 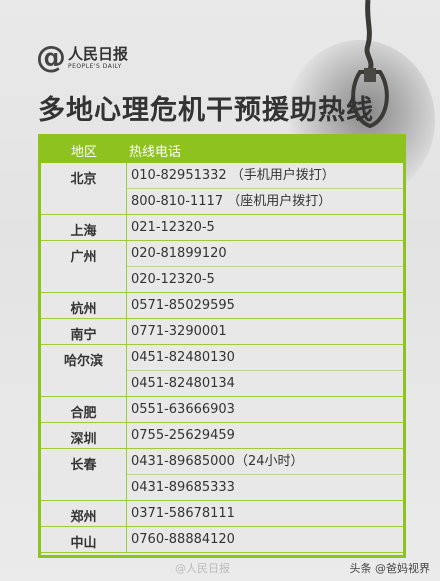 I want to click on city-cell: 长春, so click(x=84, y=474).